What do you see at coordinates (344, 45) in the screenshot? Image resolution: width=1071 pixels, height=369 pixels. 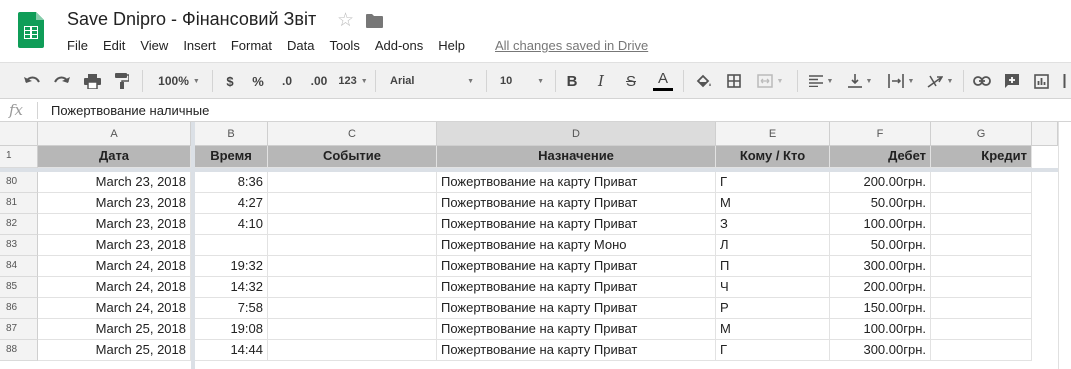 I see `menu-tools: Tools` at bounding box center [344, 45].